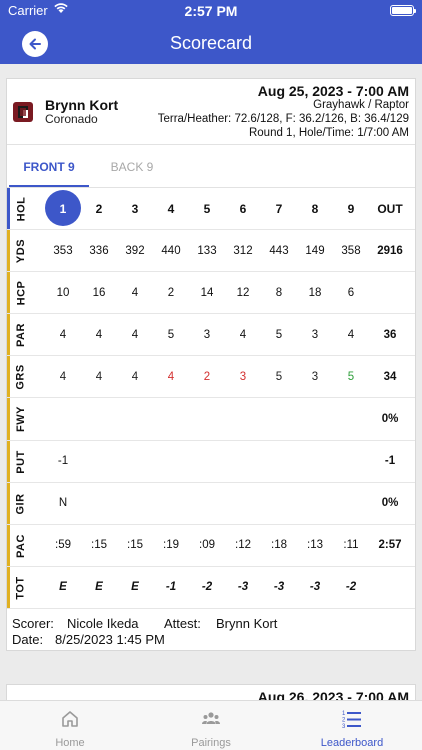  What do you see at coordinates (99, 587) in the screenshot?
I see `cell-value: E` at bounding box center [99, 587].